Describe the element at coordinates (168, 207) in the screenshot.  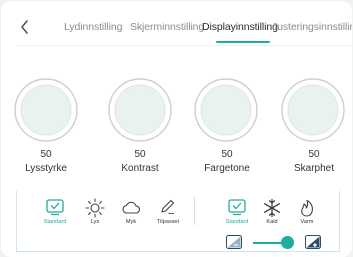
I see `pencil-icon` at that location.